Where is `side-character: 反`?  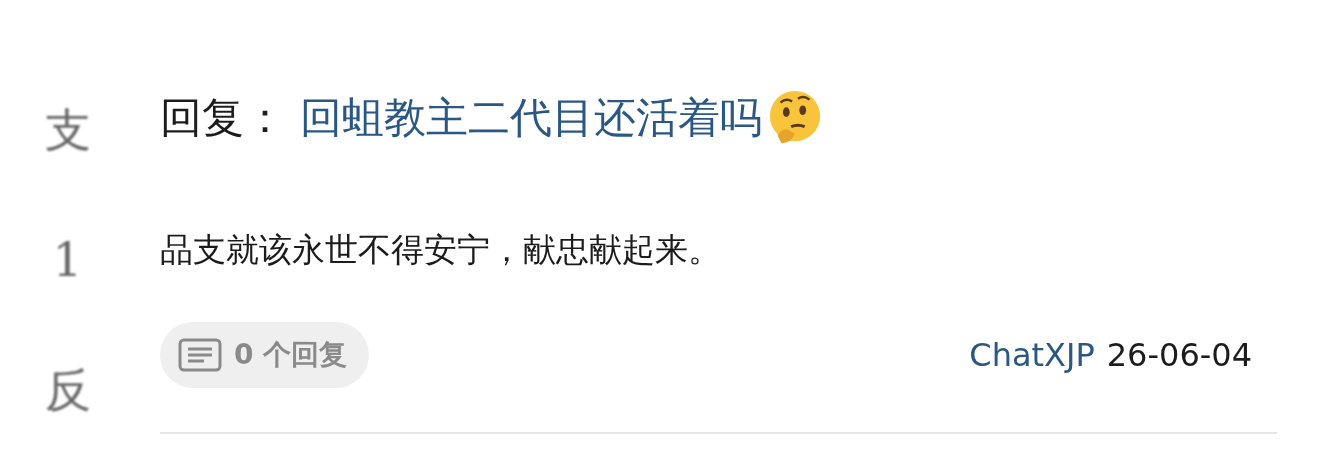
side-character: 反 is located at coordinates (67, 390).